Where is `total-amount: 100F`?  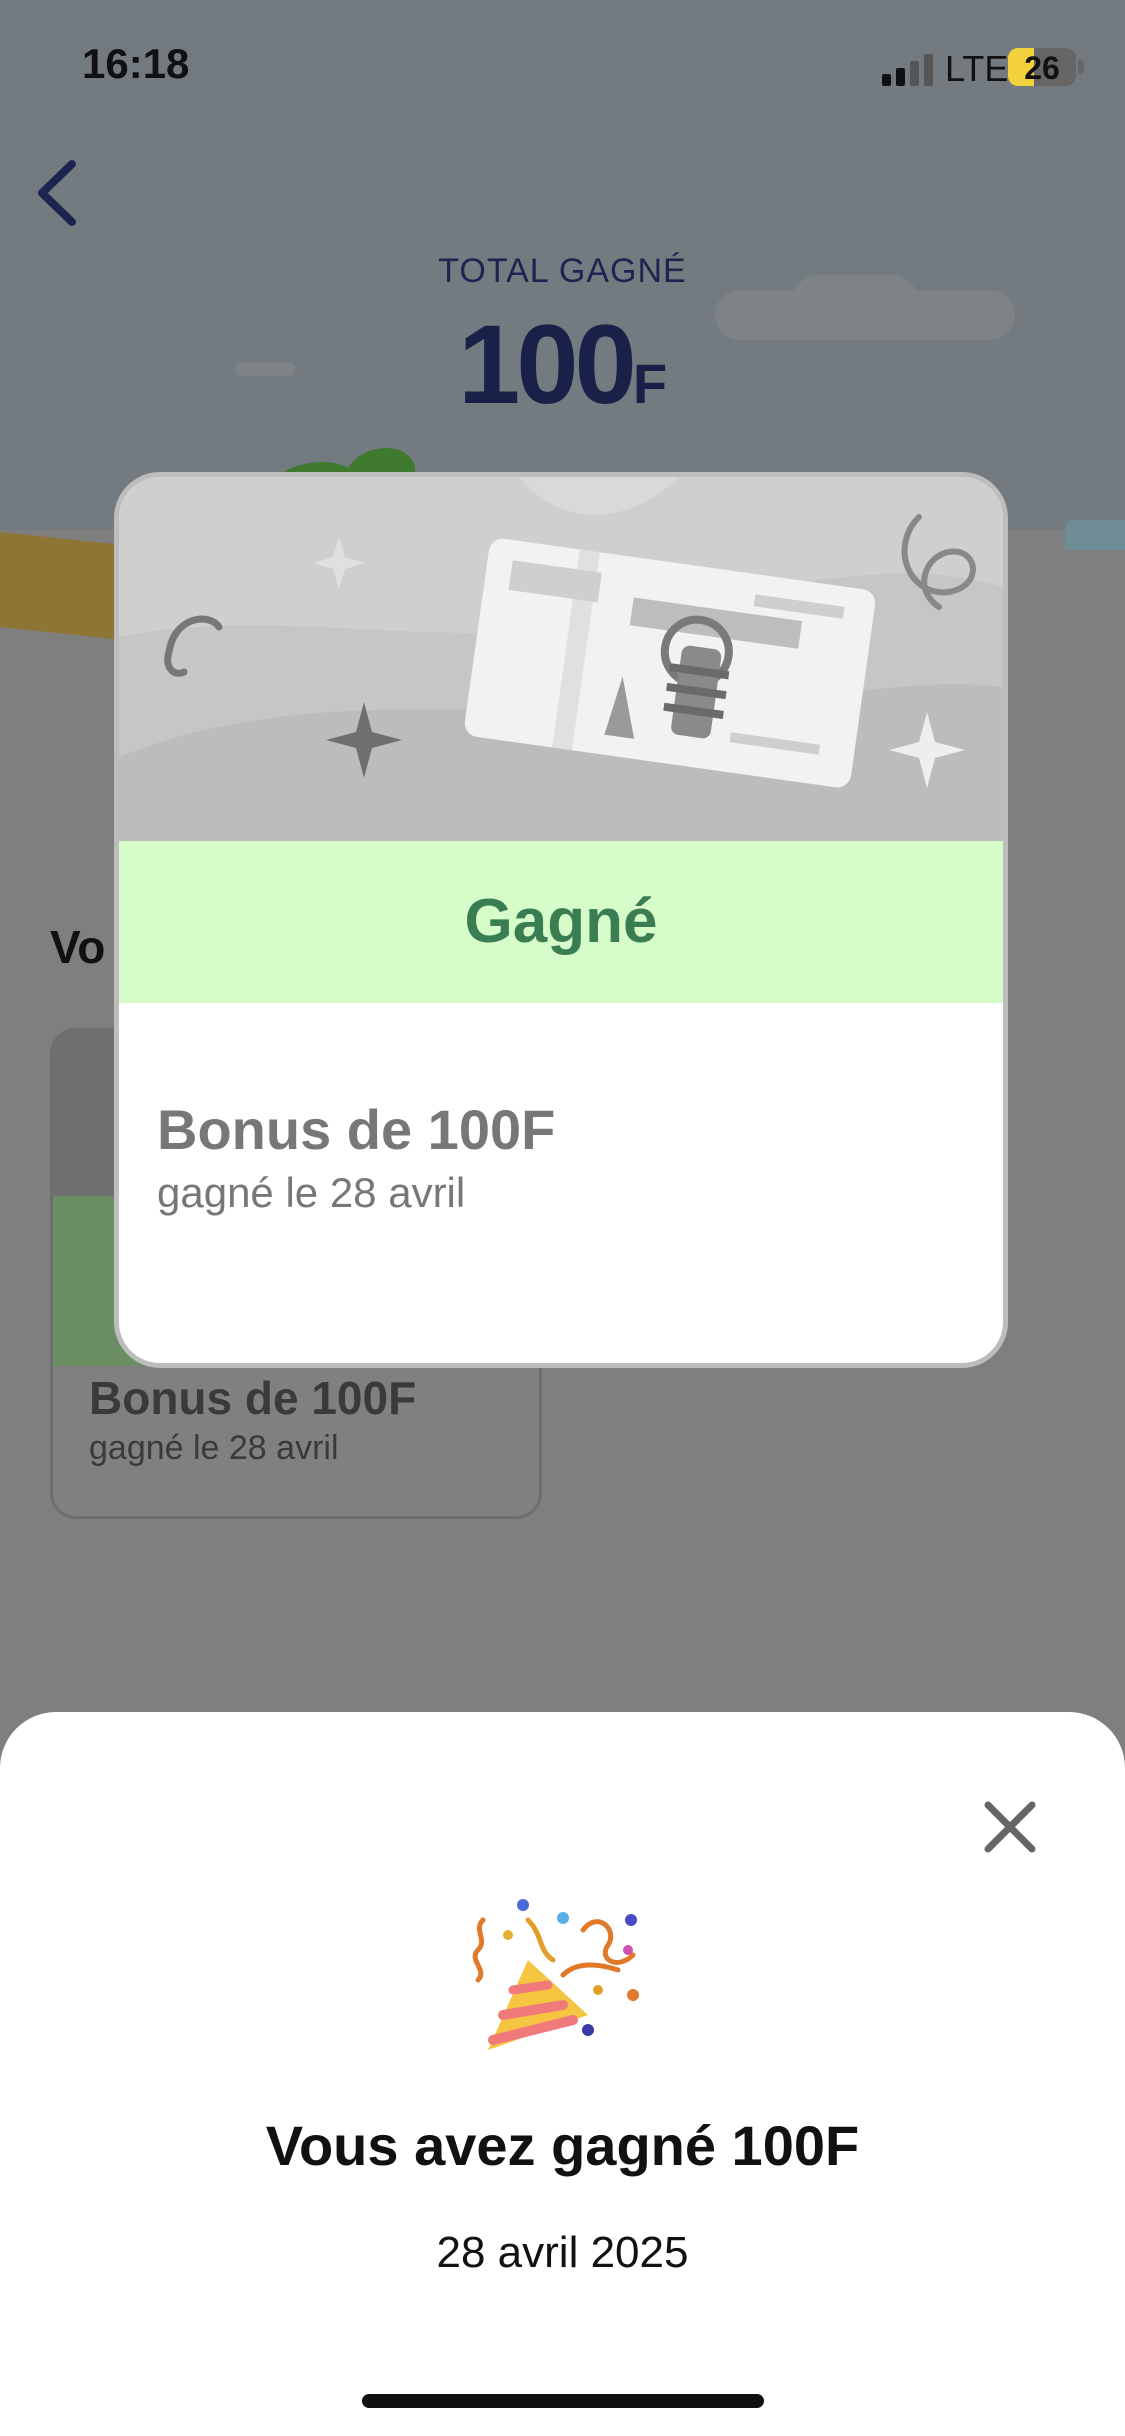 total-amount: 100F is located at coordinates (562, 364).